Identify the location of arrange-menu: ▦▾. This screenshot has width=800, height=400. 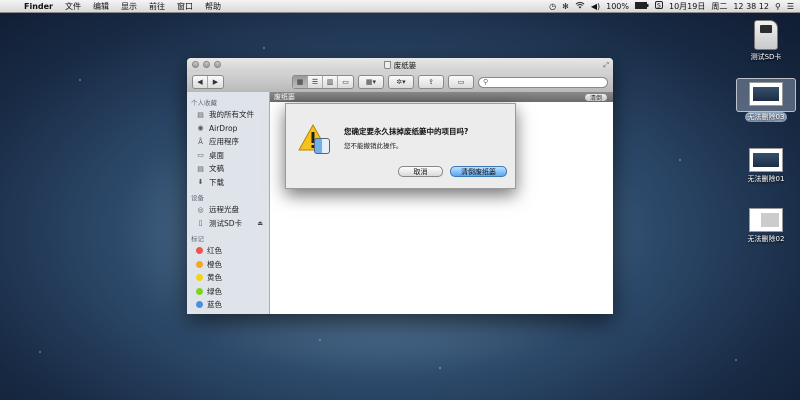
(371, 82).